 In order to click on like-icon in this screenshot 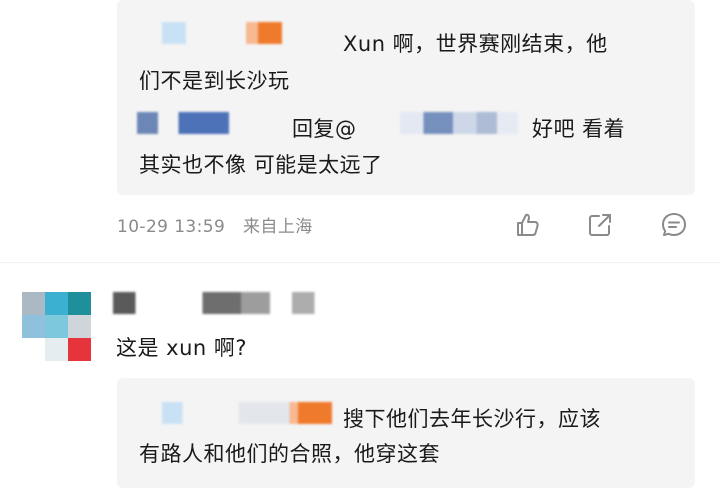, I will do `click(527, 225)`.